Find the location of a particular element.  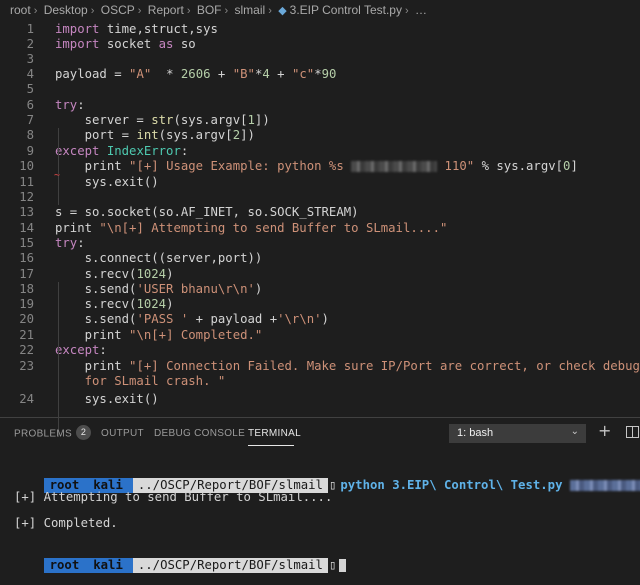

new-terminal-plus-icon: + is located at coordinates (604, 430).